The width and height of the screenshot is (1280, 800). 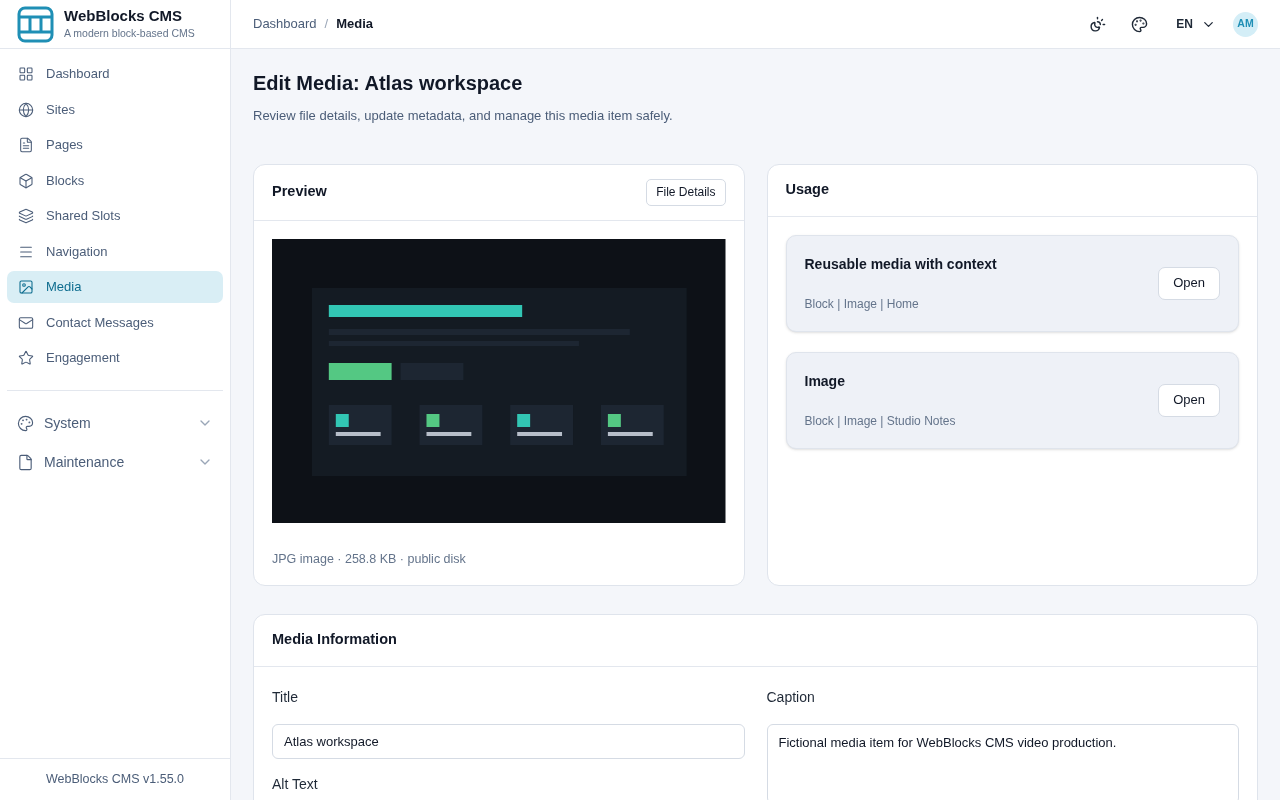 I want to click on usage-title: Reusable media with context, so click(x=901, y=264).